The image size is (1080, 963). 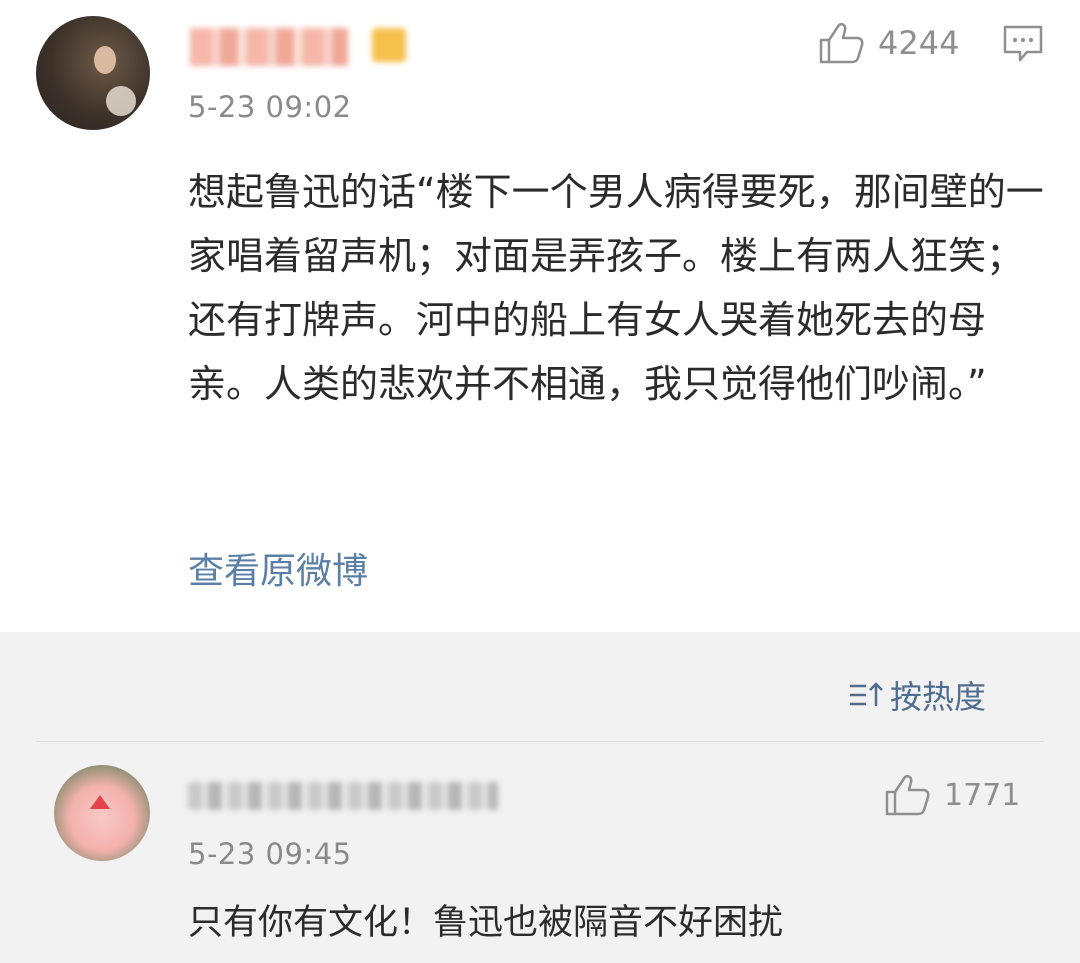 I want to click on post-like-button: 4244, so click(x=888, y=43).